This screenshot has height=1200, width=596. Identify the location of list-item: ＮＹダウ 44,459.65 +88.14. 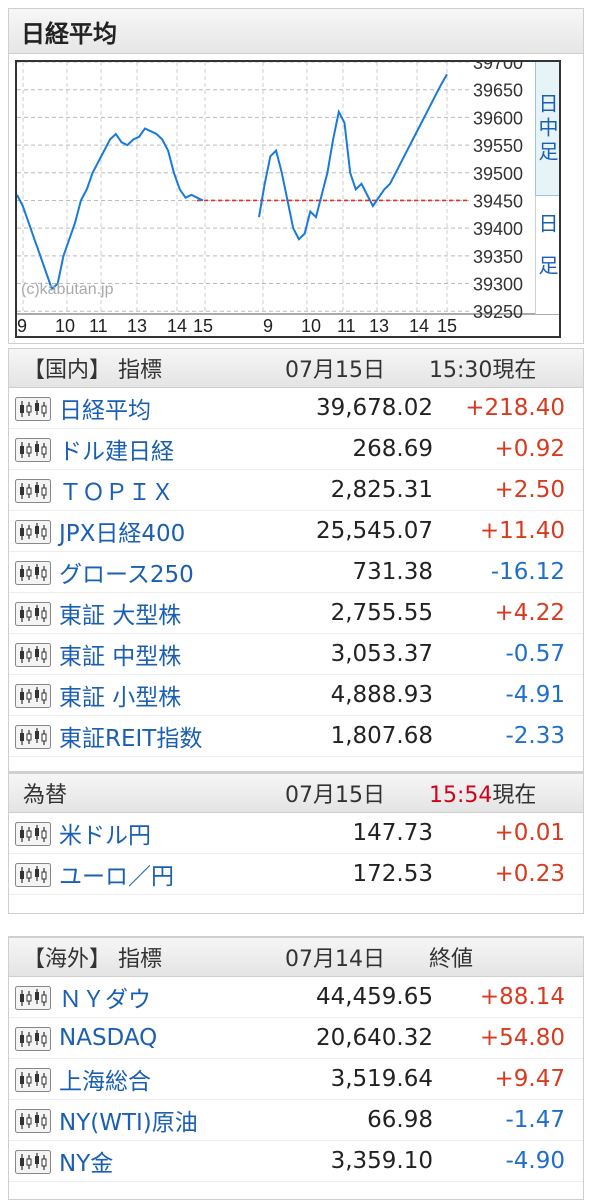
(296, 997).